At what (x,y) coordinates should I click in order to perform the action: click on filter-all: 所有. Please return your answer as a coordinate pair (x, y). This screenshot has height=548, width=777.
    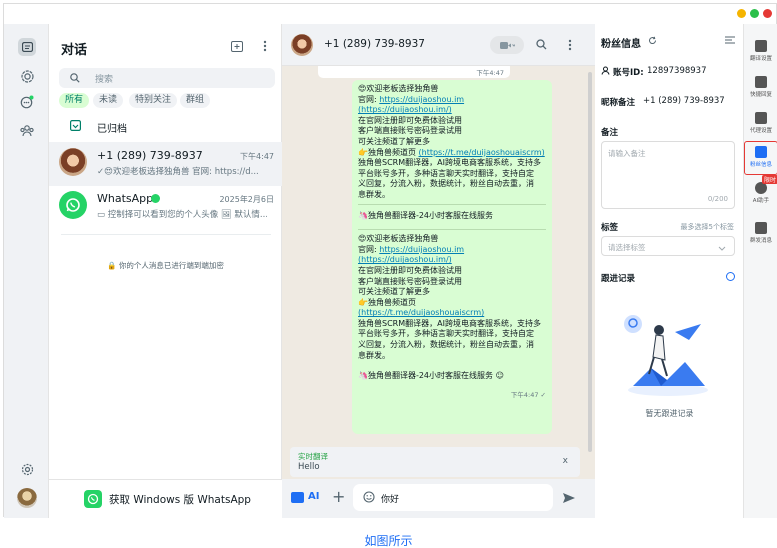
    Looking at the image, I should click on (74, 100).